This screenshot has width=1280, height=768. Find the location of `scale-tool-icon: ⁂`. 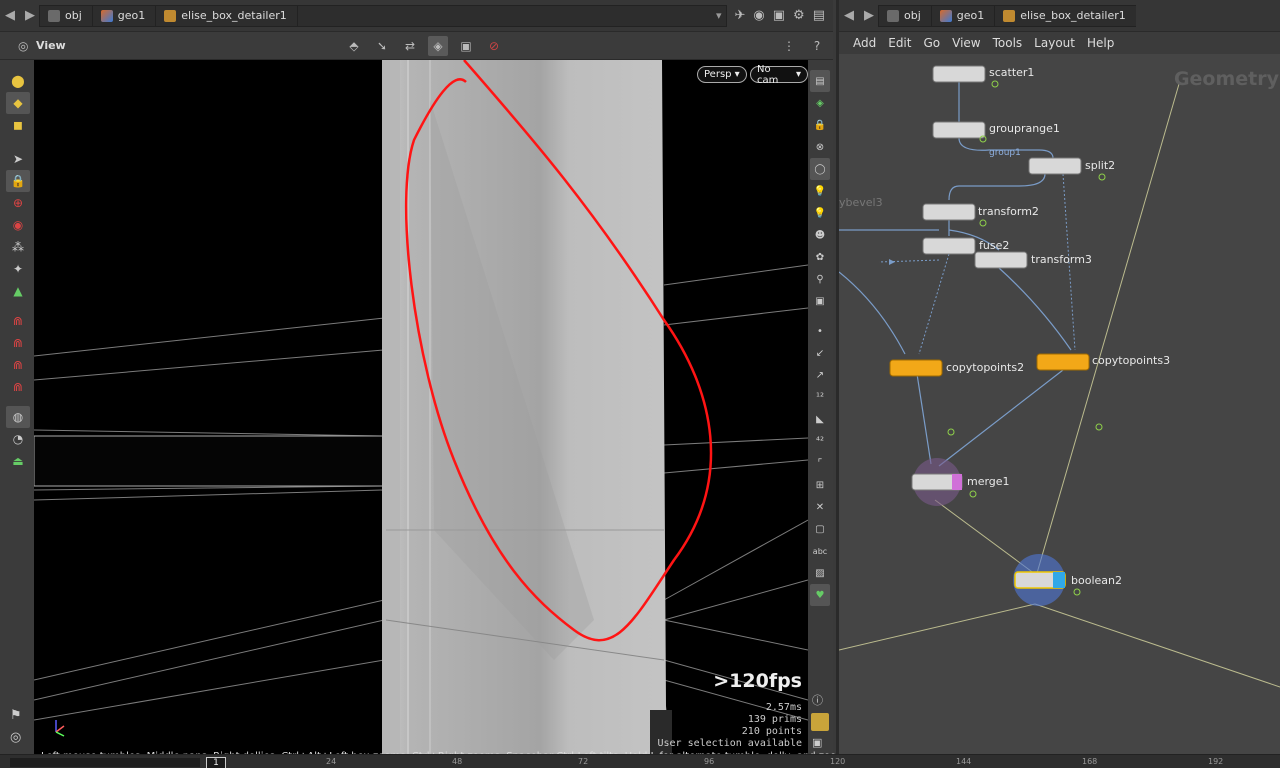

scale-tool-icon: ⁂ is located at coordinates (18, 247).